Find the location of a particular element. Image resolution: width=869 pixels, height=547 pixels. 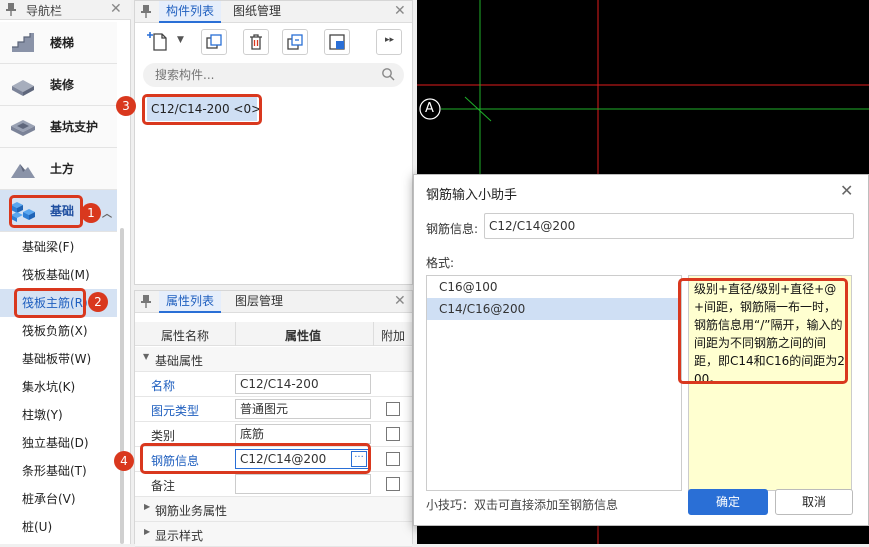

nav-category-earthwork: 土方 is located at coordinates (58, 169).